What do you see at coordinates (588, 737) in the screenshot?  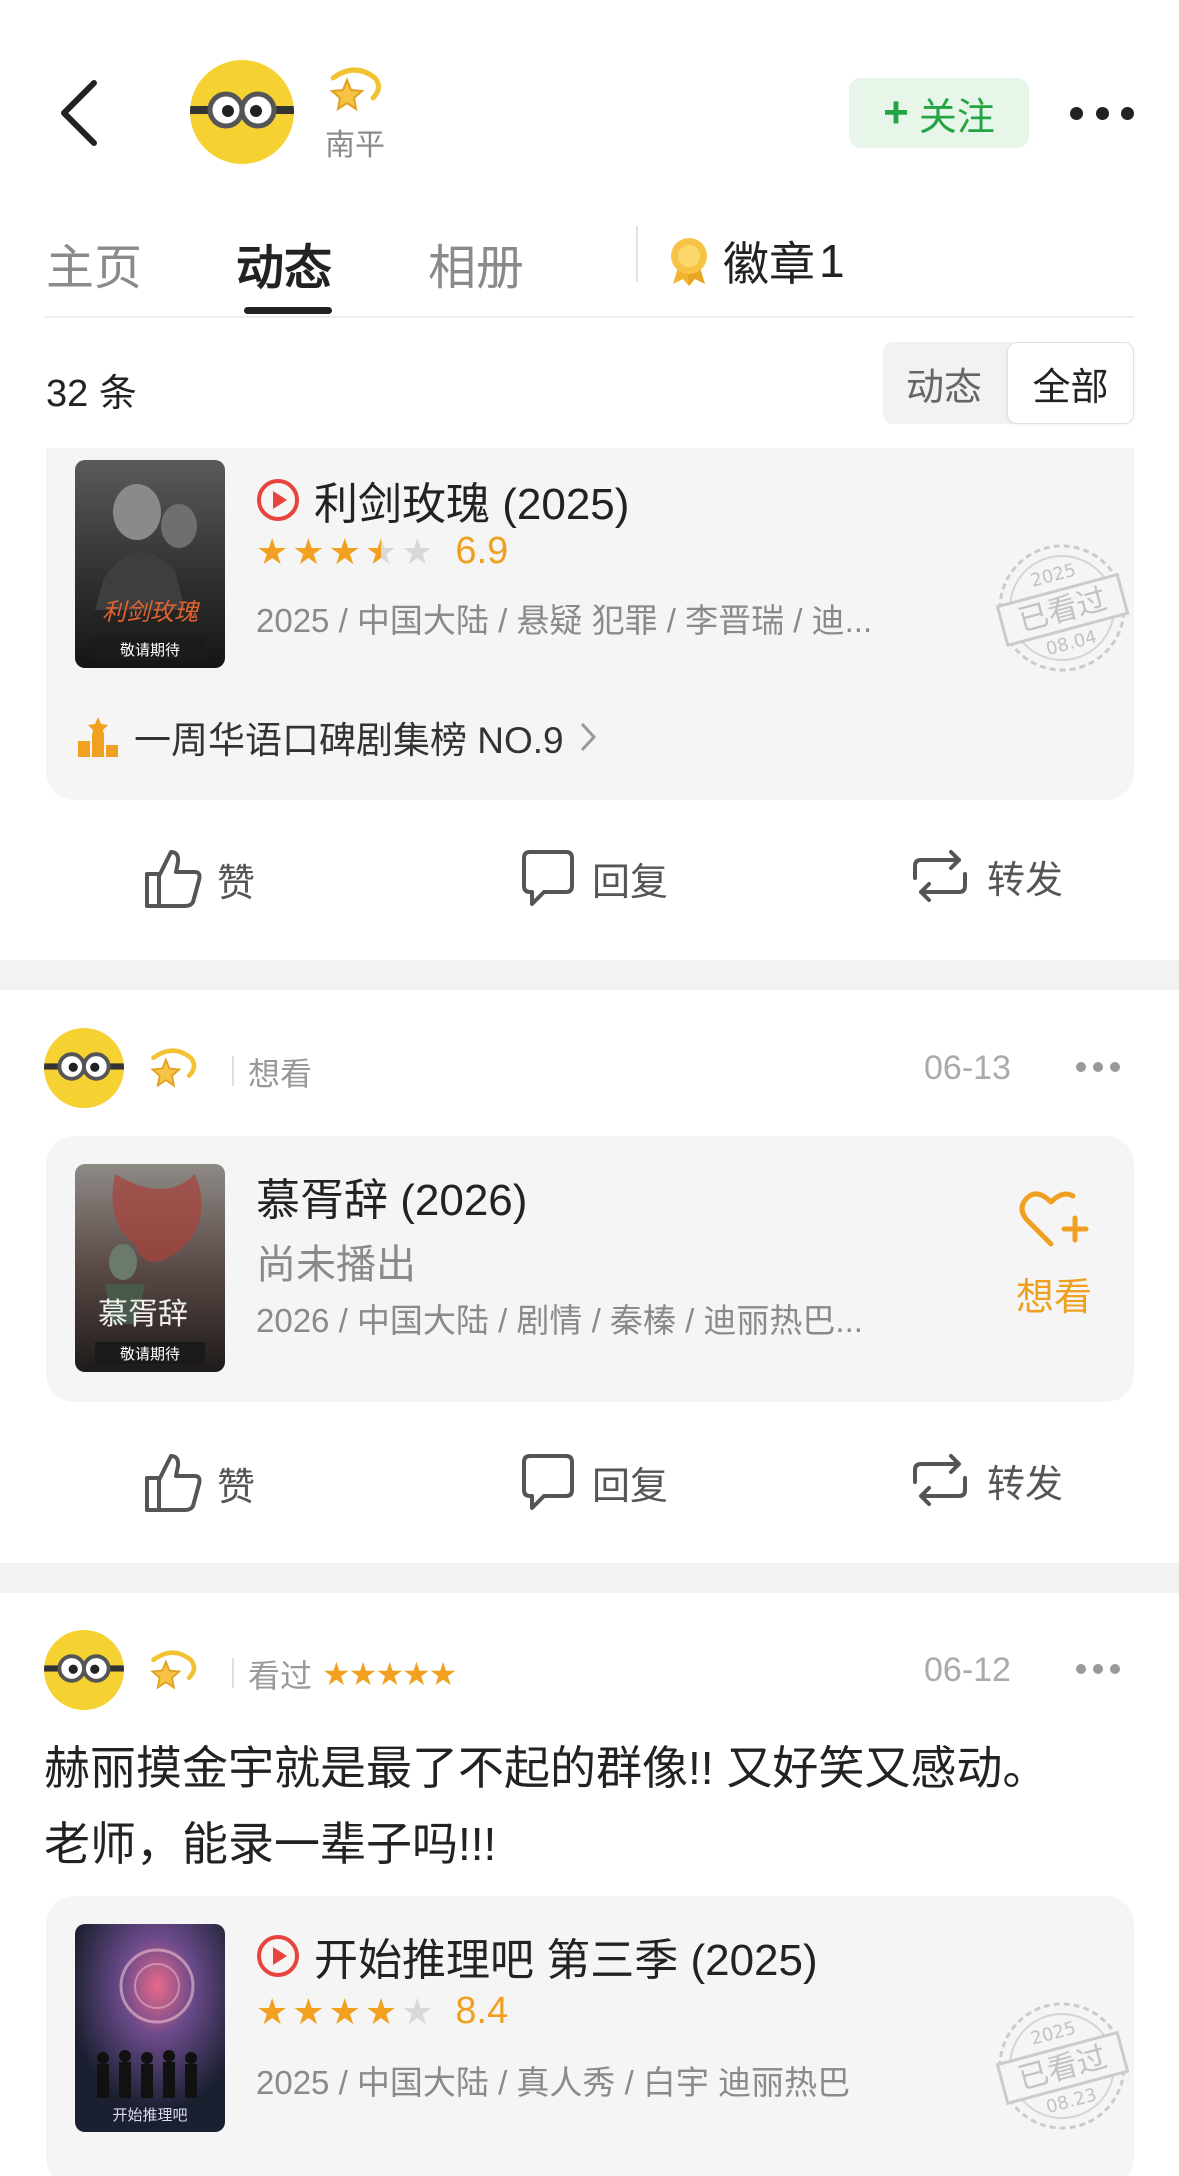 I see `chevron-right-icon` at bounding box center [588, 737].